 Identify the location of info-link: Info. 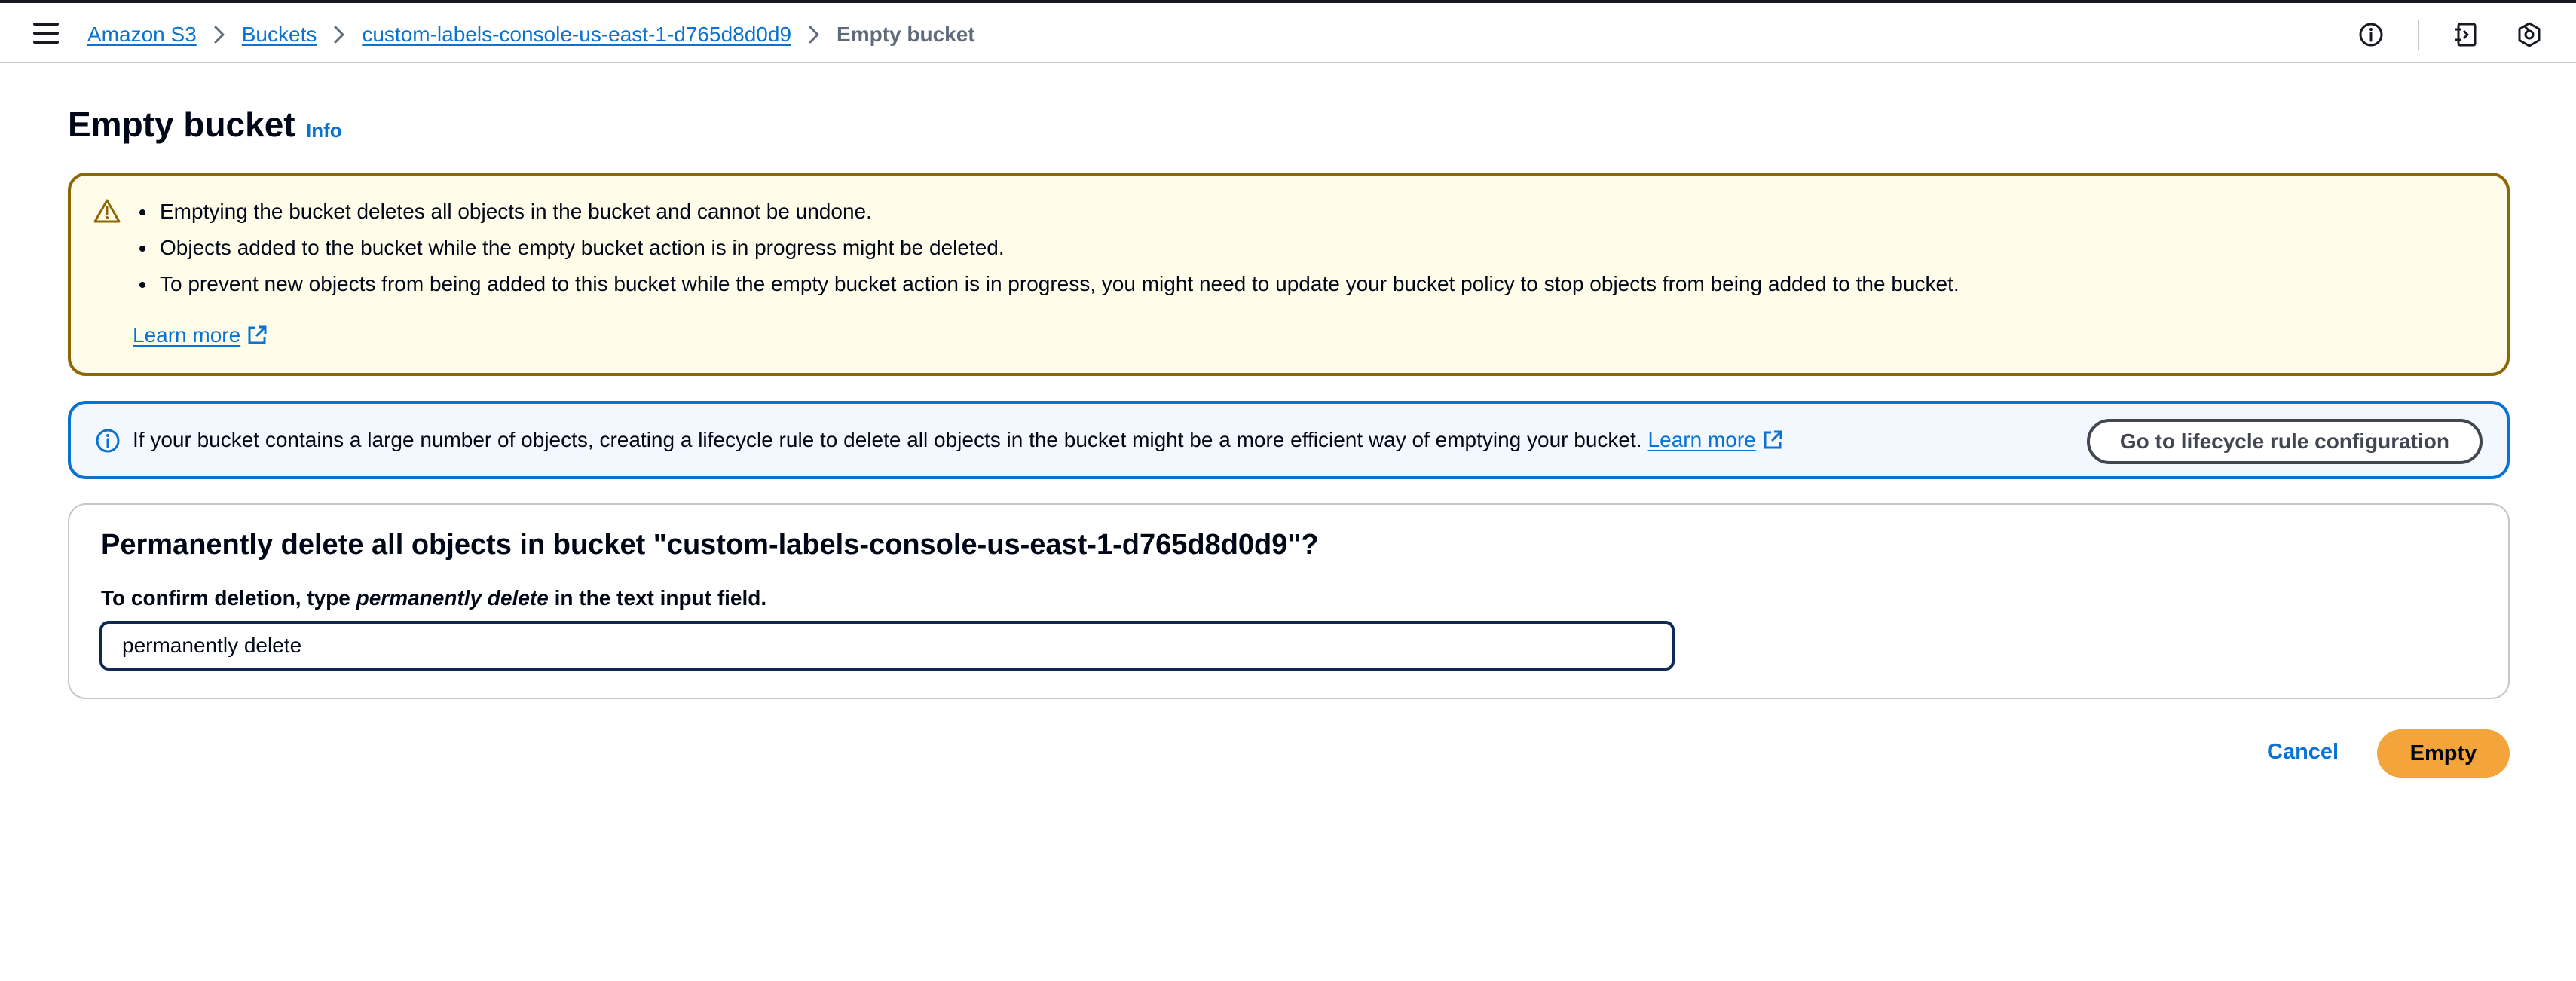
(324, 131).